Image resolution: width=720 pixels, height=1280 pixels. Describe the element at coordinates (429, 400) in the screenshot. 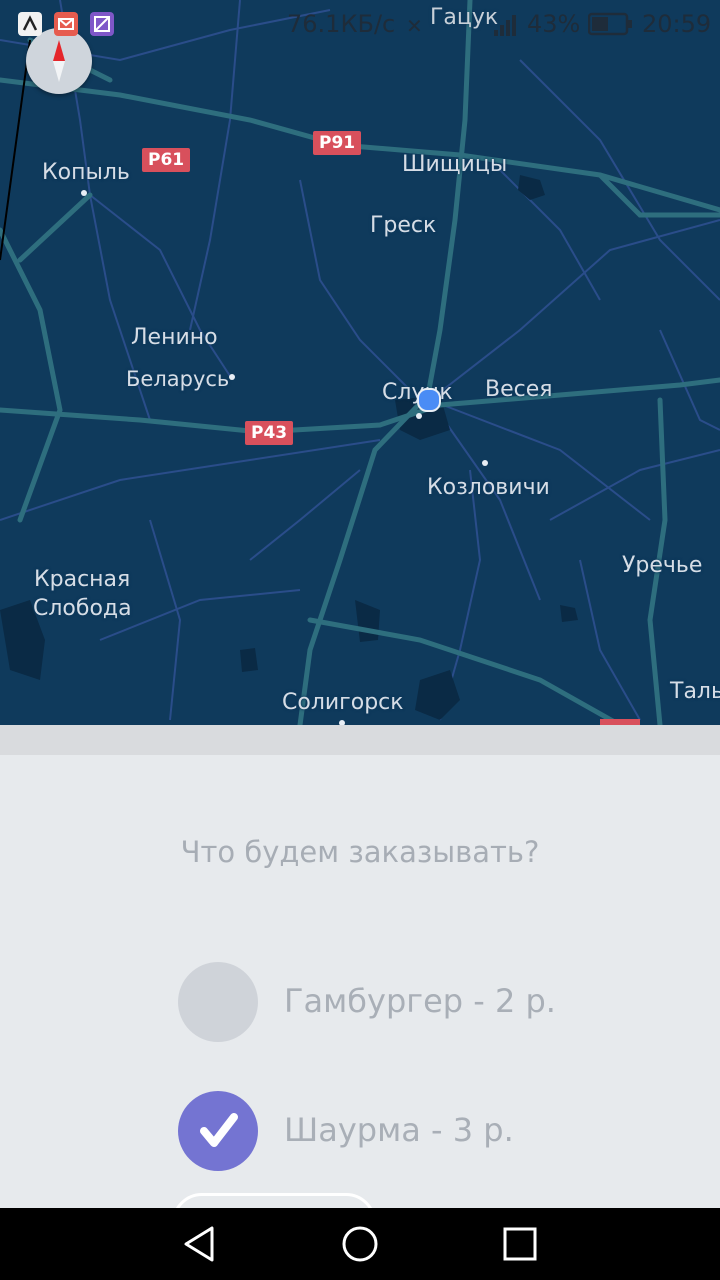

I see `my-location-marker` at that location.